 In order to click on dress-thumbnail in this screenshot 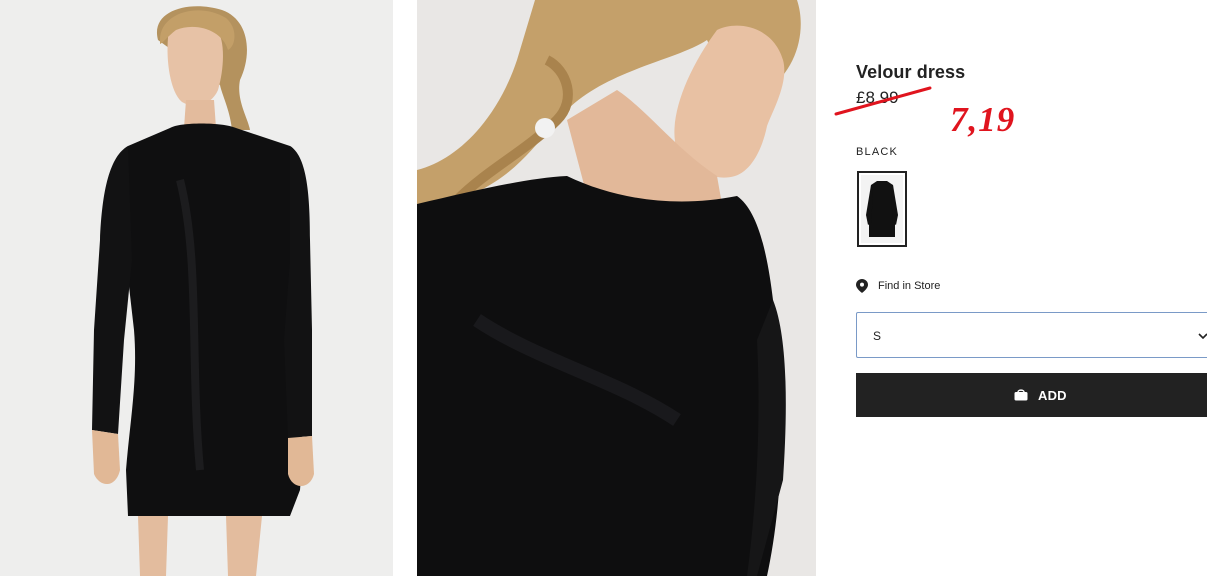, I will do `click(882, 209)`.